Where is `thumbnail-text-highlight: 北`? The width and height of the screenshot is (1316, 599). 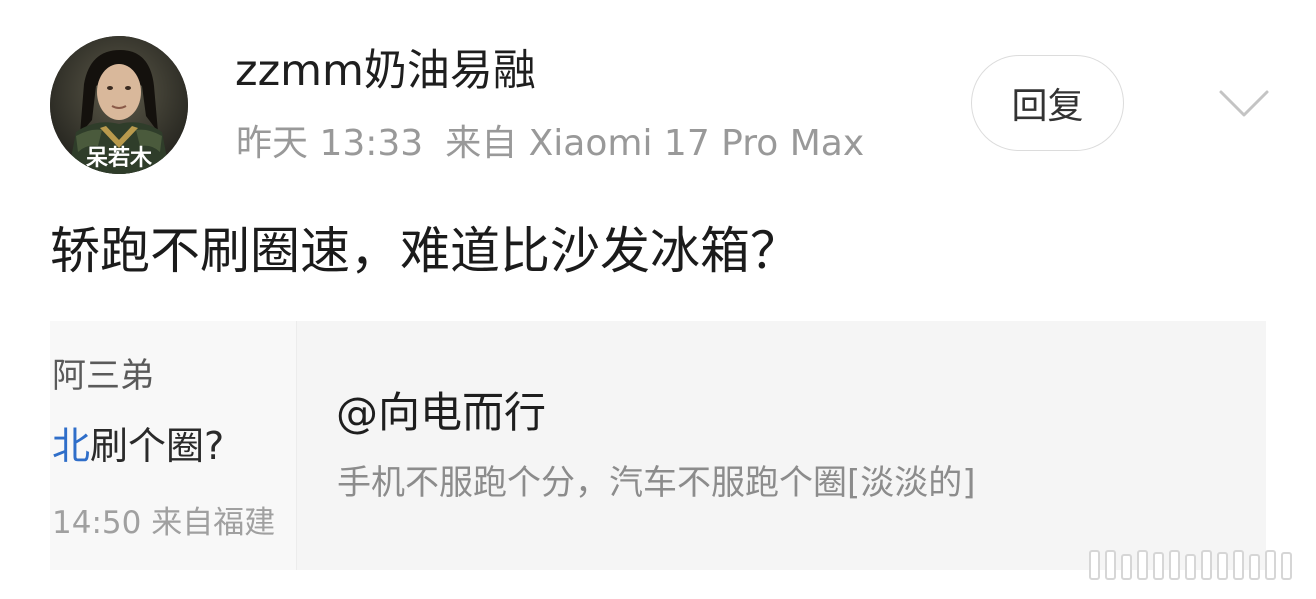
thumbnail-text-highlight: 北 is located at coordinates (71, 446).